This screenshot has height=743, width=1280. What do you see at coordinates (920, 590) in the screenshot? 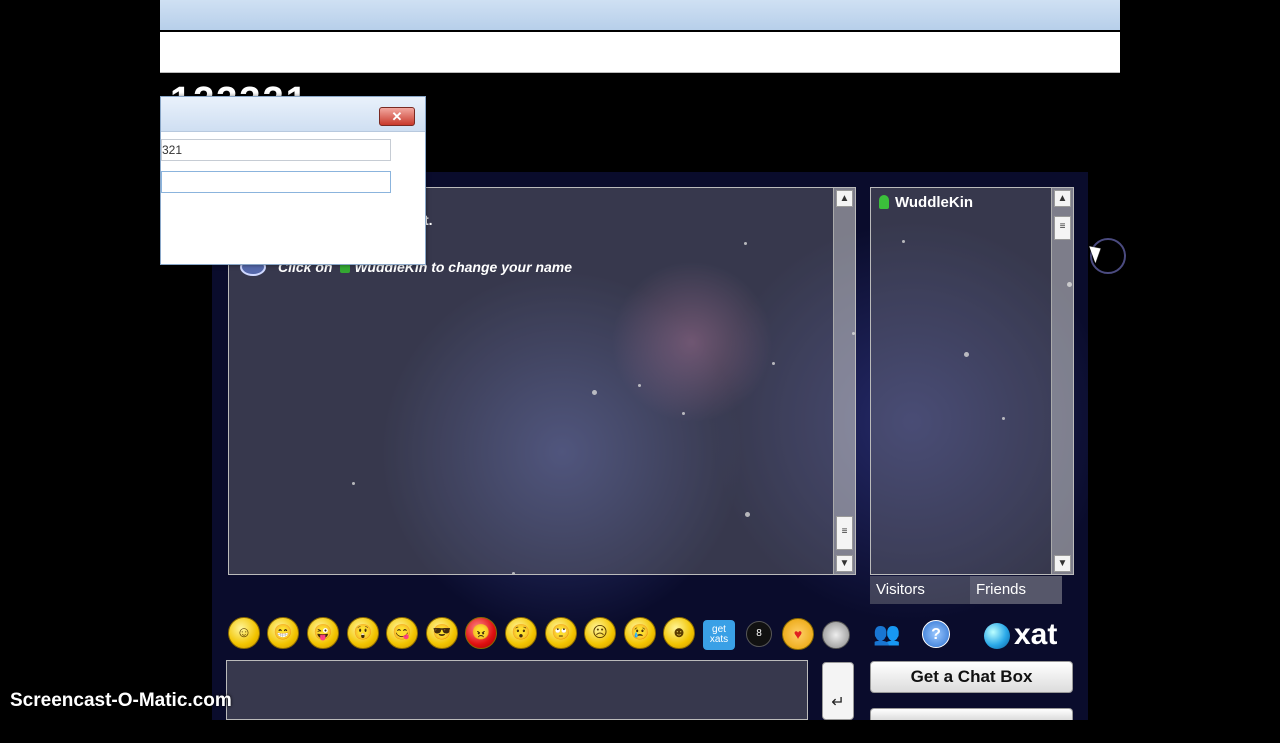
I see `tab-visitors: Visitors` at bounding box center [920, 590].